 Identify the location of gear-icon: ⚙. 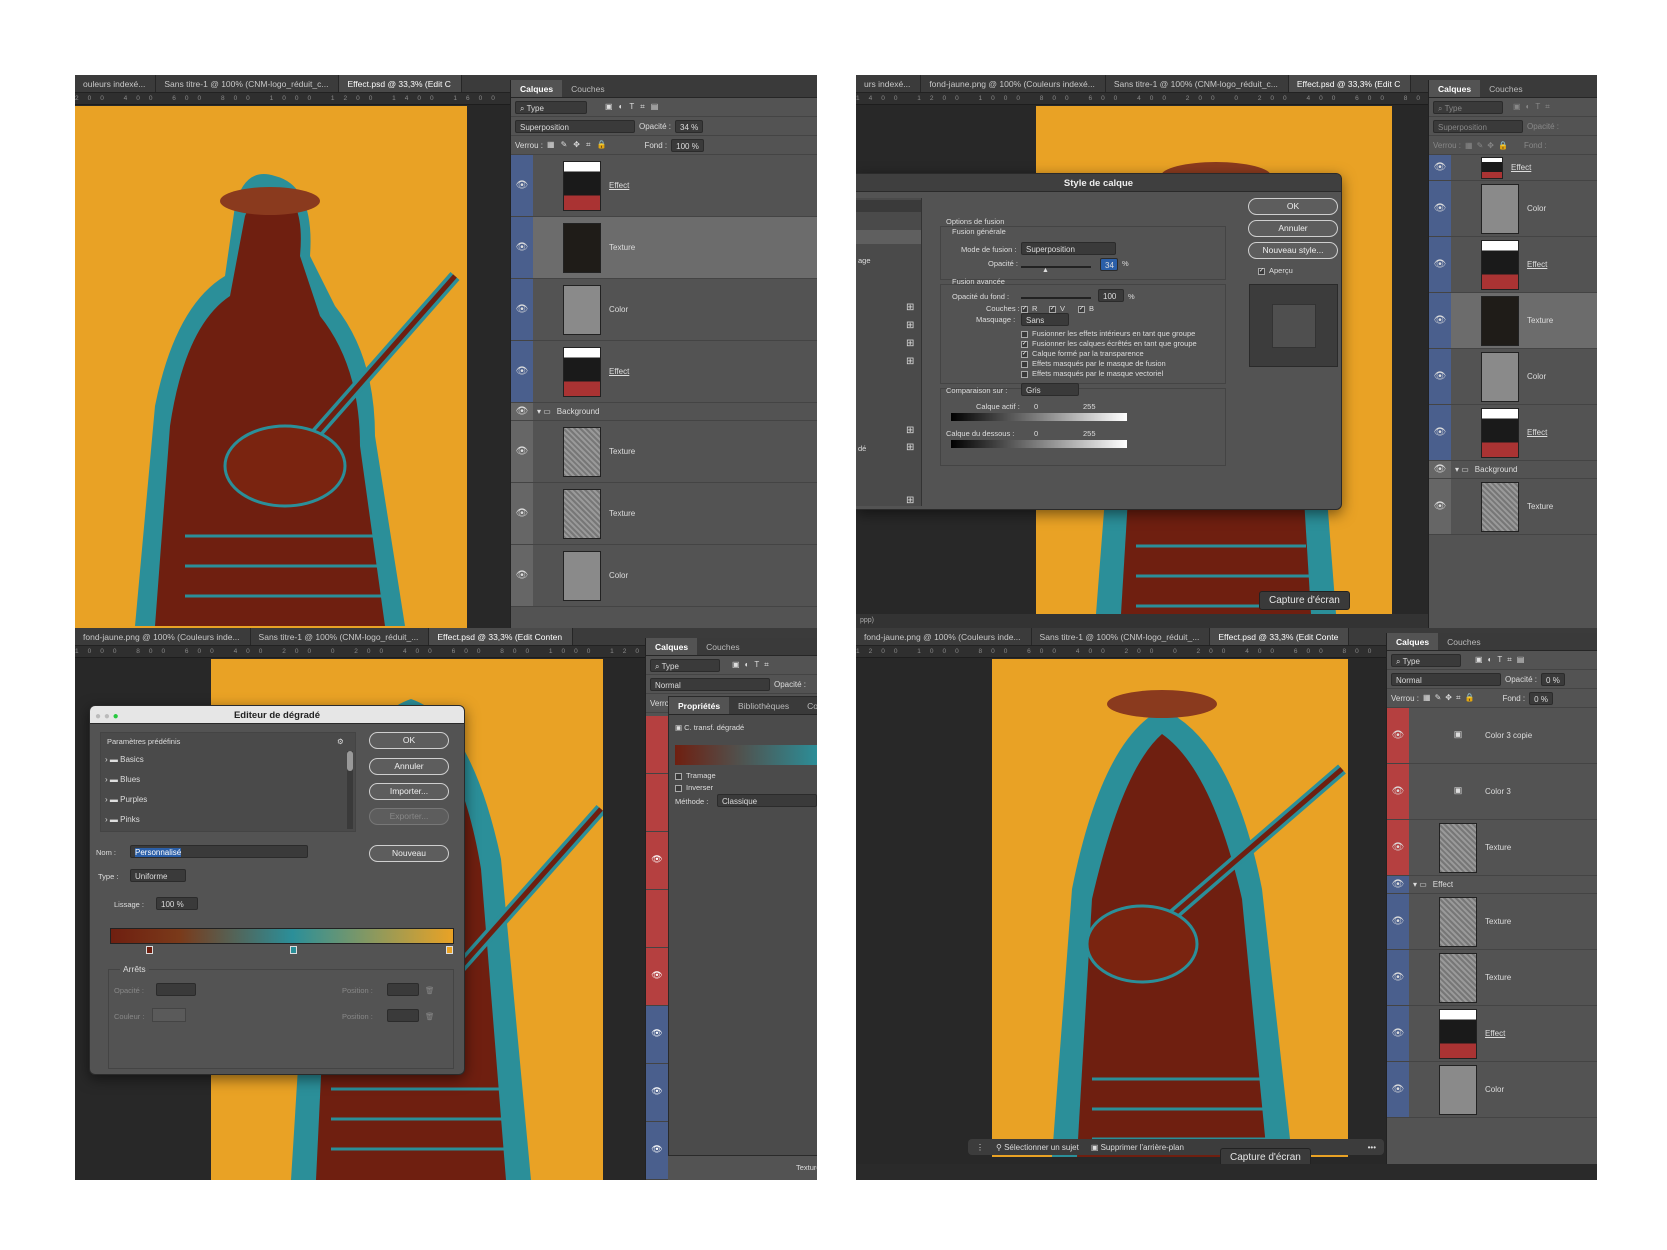
(340, 741).